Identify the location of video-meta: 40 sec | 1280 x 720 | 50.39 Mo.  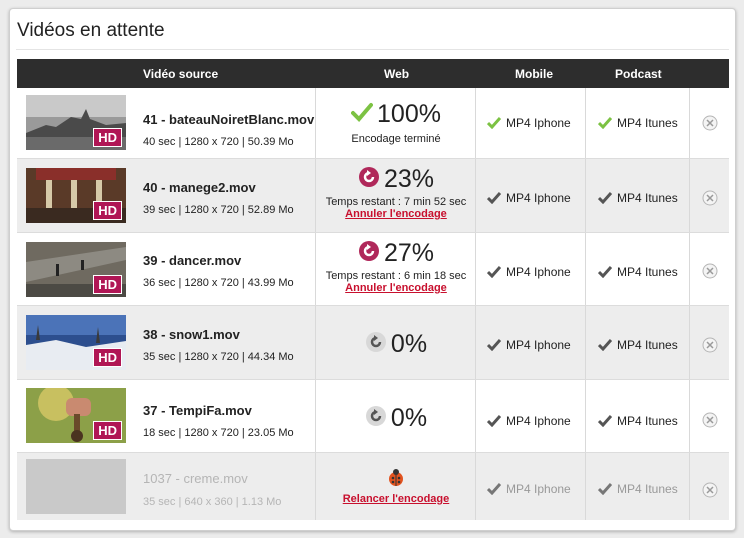
(218, 142).